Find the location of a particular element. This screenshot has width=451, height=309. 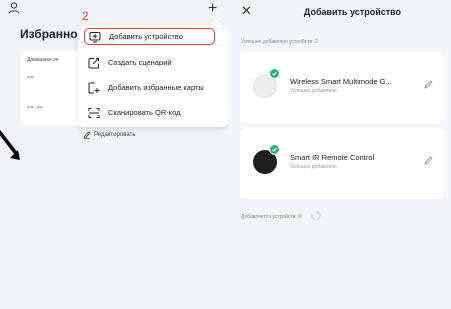

menu-item-add-favorite-cards: Добавить избранные карты is located at coordinates (152, 87).